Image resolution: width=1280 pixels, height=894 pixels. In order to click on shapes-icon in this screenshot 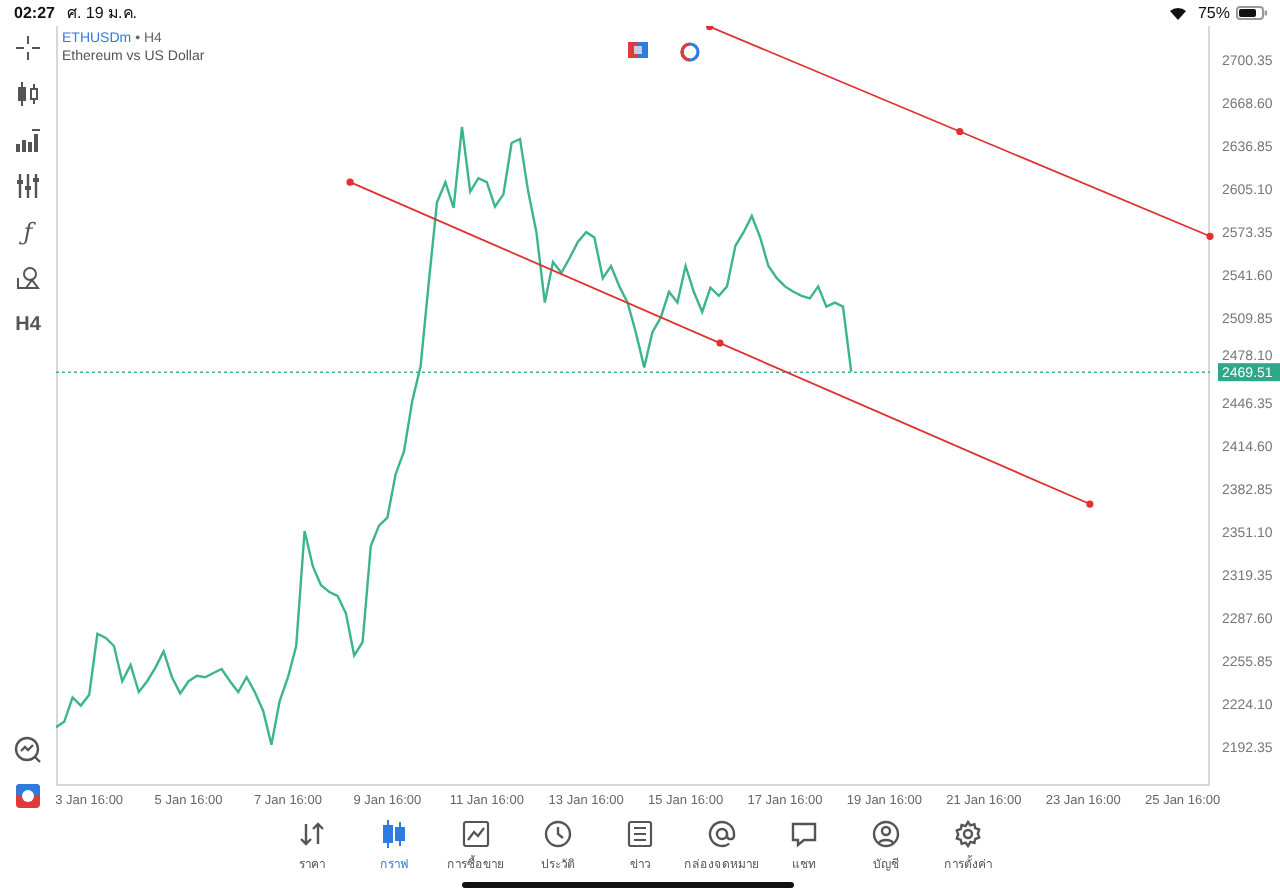, I will do `click(28, 278)`.